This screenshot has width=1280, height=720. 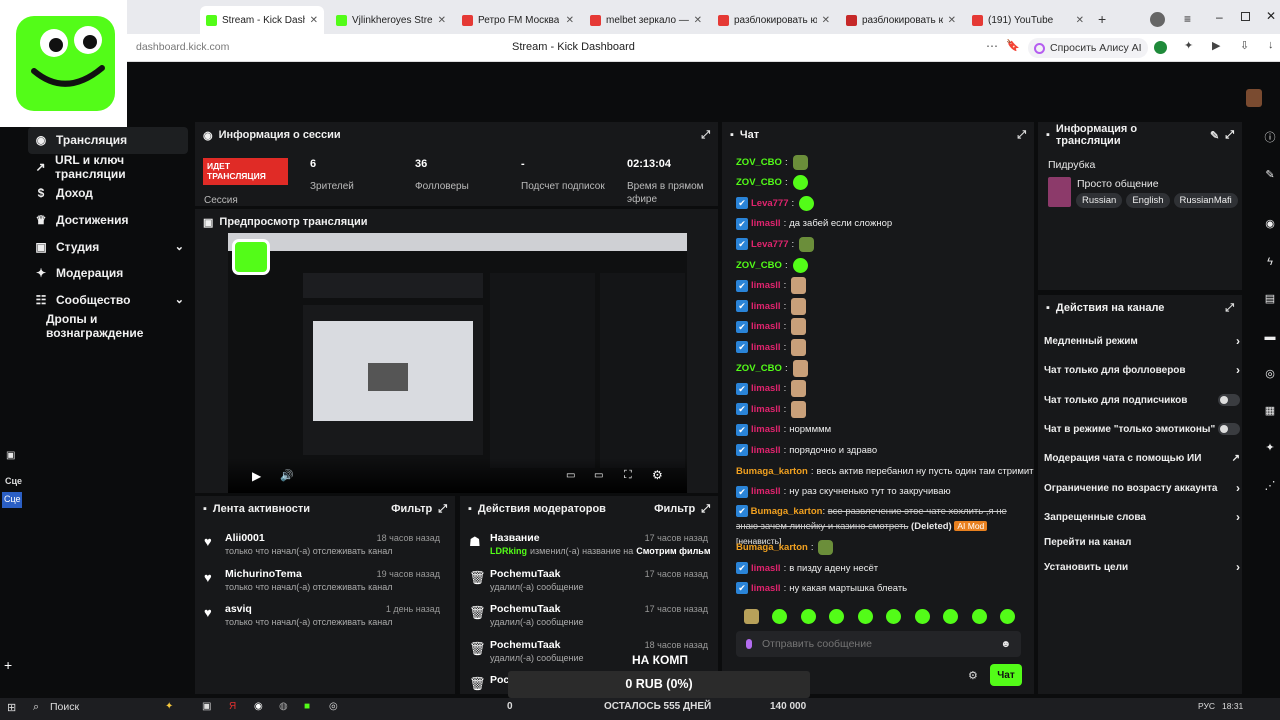 I want to click on chat-input-box: ☻, so click(x=878, y=644).